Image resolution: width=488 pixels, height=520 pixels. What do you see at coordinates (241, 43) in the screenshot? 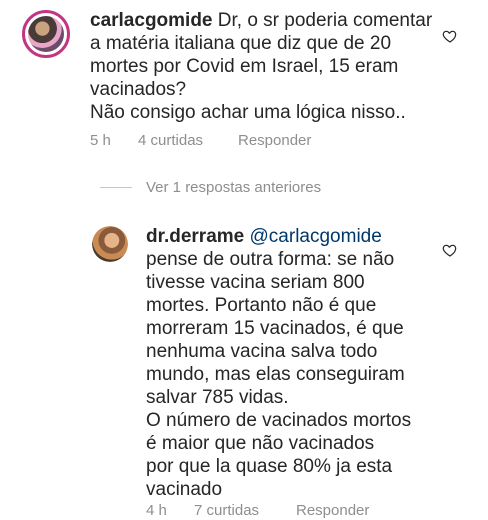
I see `comment-line: a matéria italiana que diz que de 20` at bounding box center [241, 43].